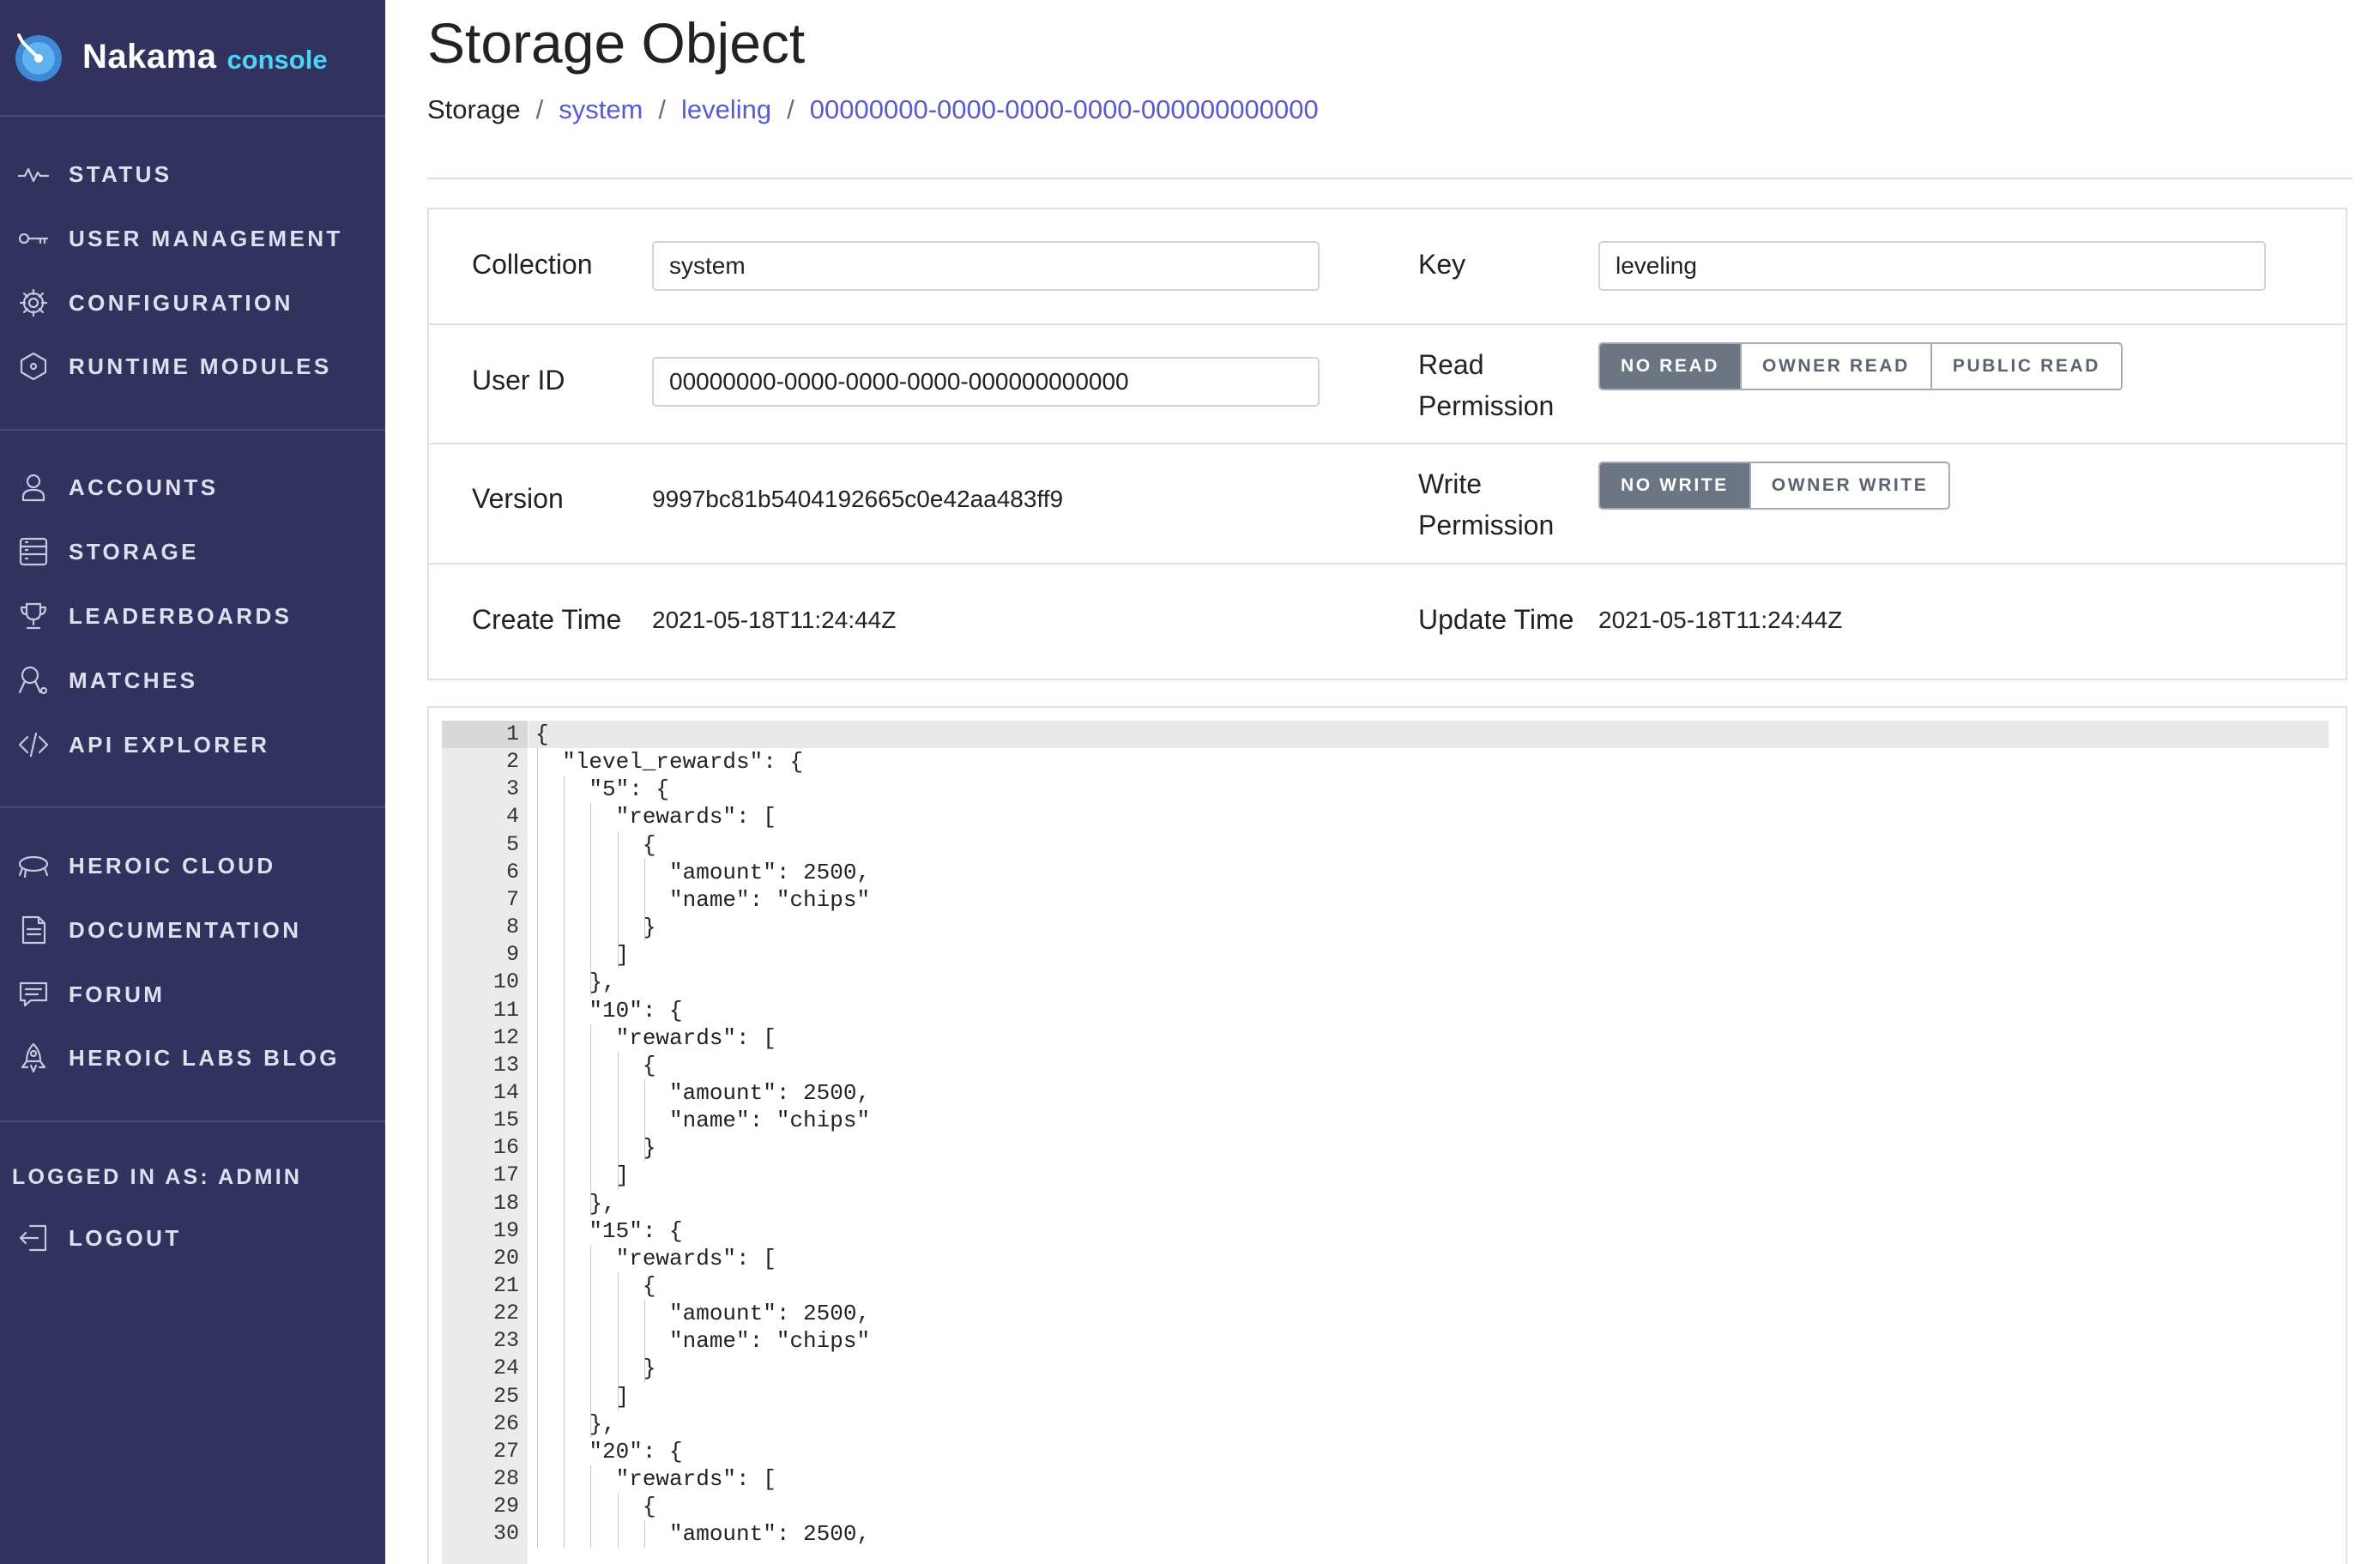  Describe the element at coordinates (173, 366) in the screenshot. I see `sidebar-item-runtime-modules: RUNTIME MODULES` at that location.